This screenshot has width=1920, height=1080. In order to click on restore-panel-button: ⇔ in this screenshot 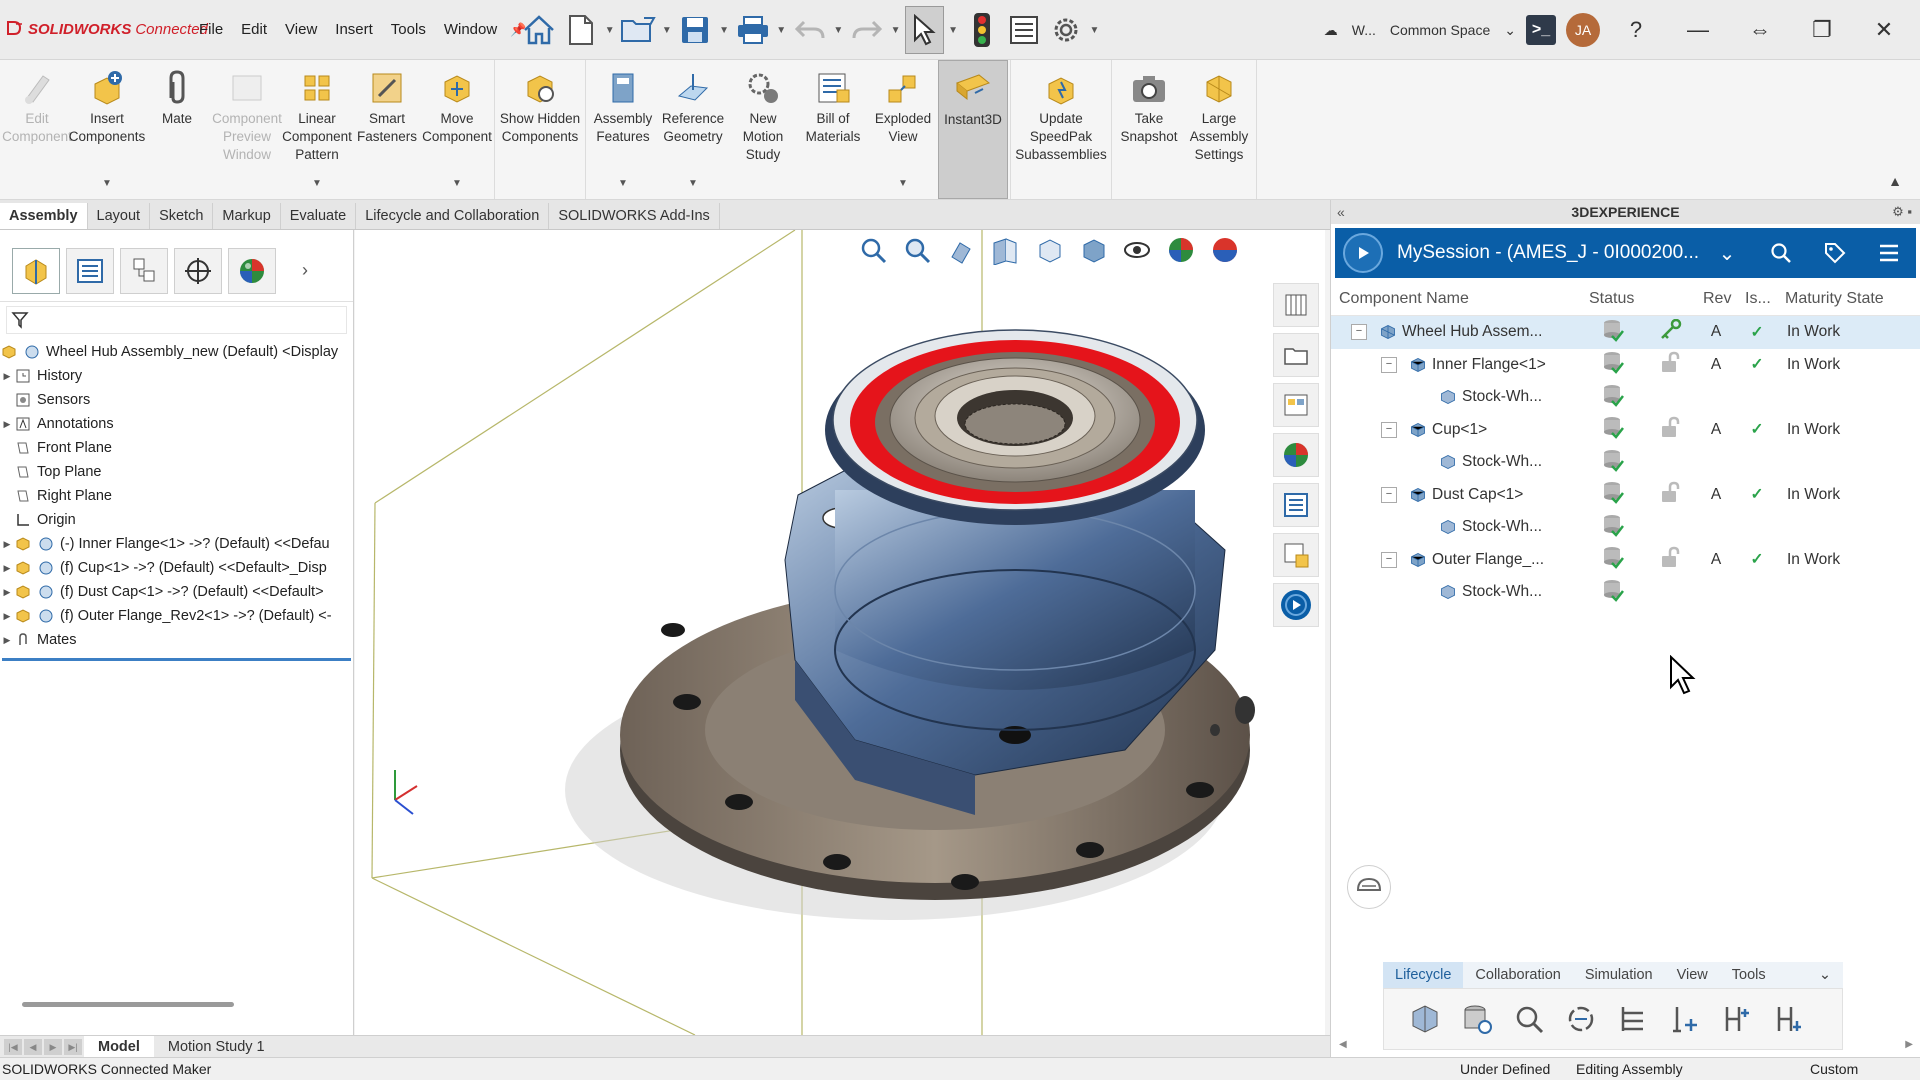, I will do `click(1760, 30)`.